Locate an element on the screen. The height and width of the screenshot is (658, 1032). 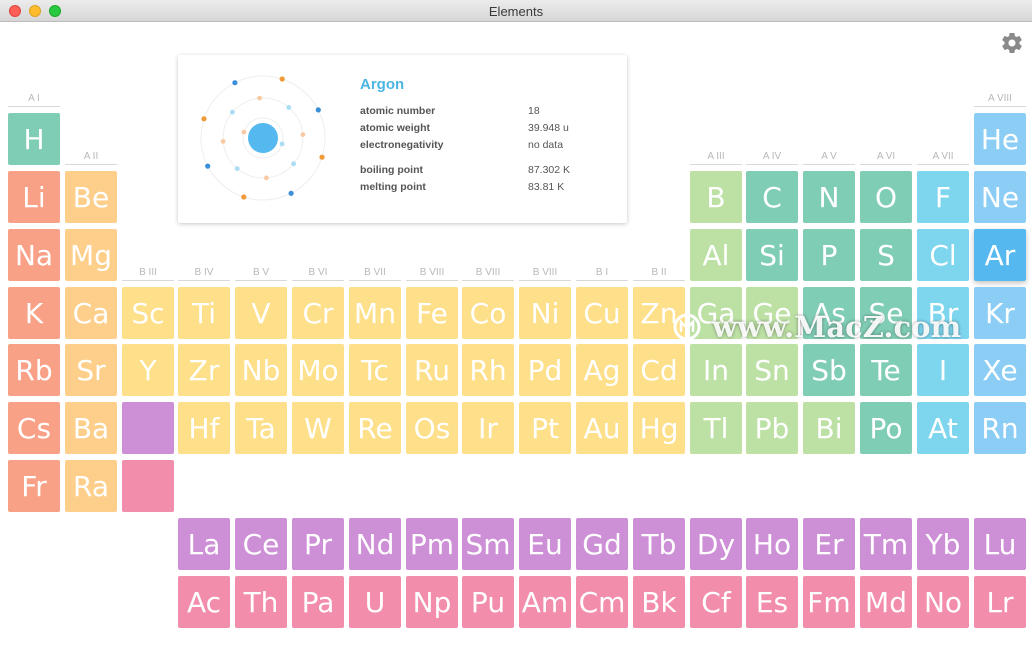
element-au: Au is located at coordinates (602, 428).